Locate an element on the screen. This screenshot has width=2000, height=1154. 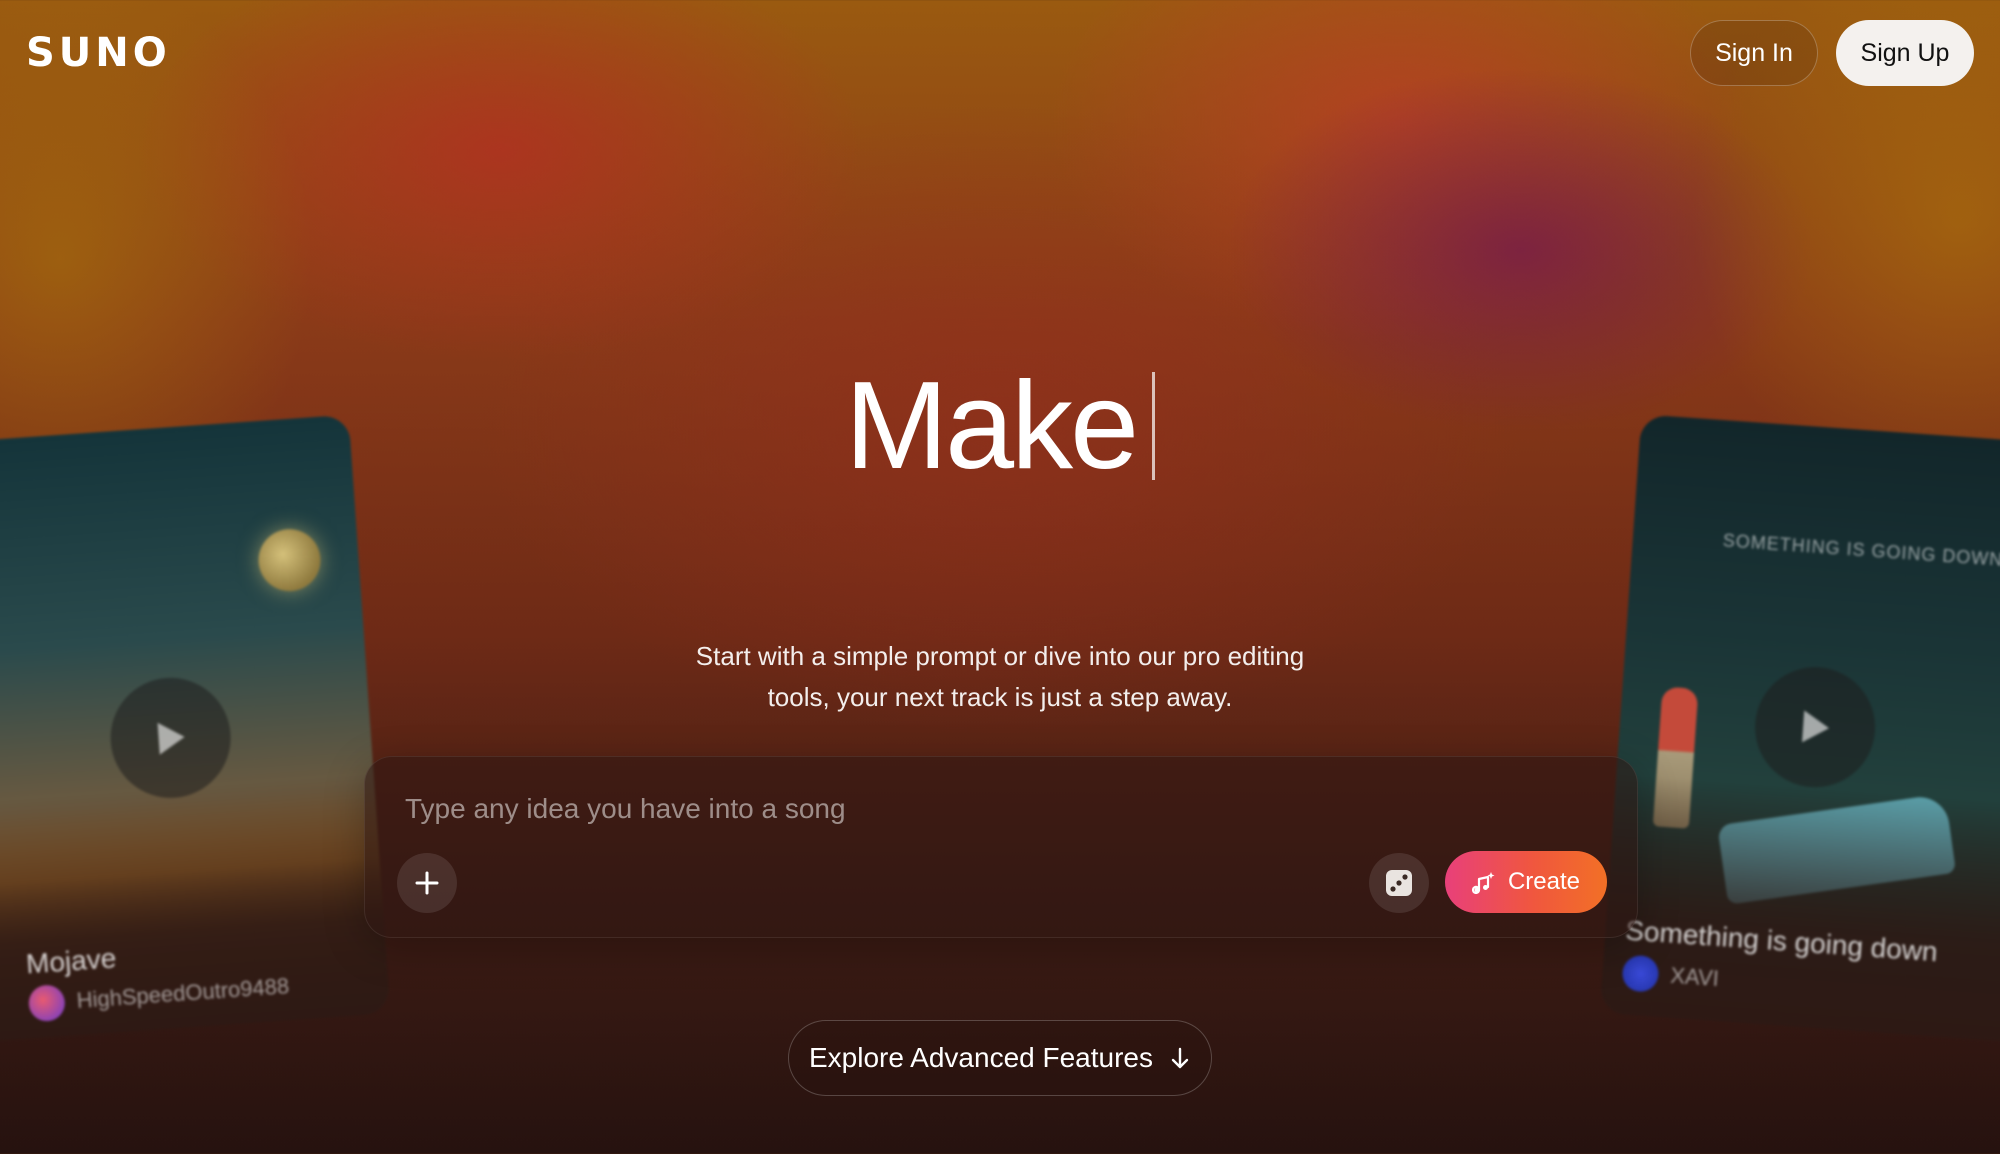
dice-icon is located at coordinates (1399, 883).